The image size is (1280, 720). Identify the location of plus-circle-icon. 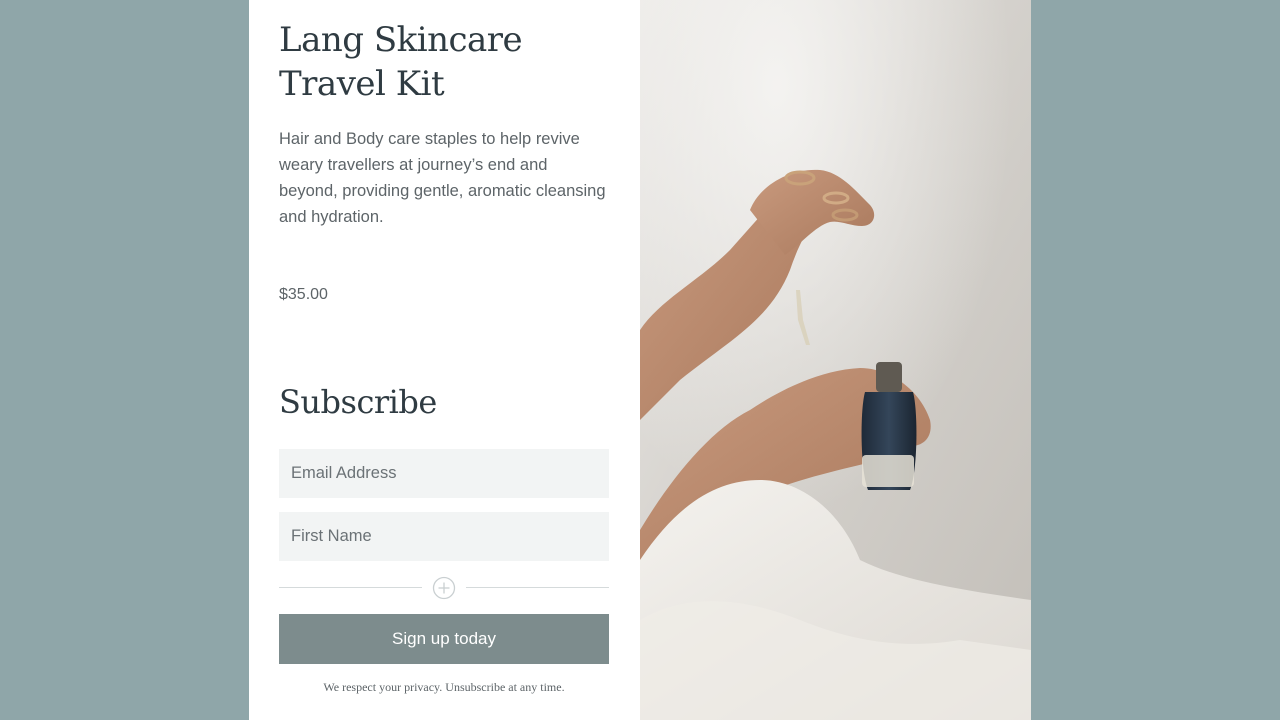
(444, 588).